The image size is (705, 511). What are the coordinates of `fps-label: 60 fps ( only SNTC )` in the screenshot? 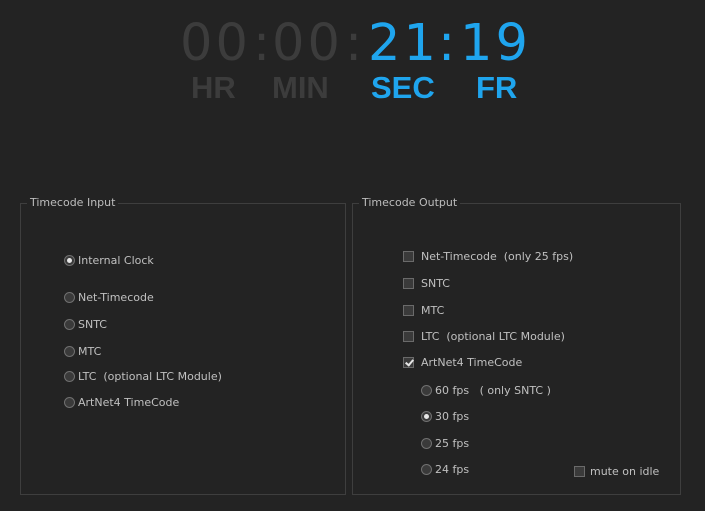 It's located at (493, 390).